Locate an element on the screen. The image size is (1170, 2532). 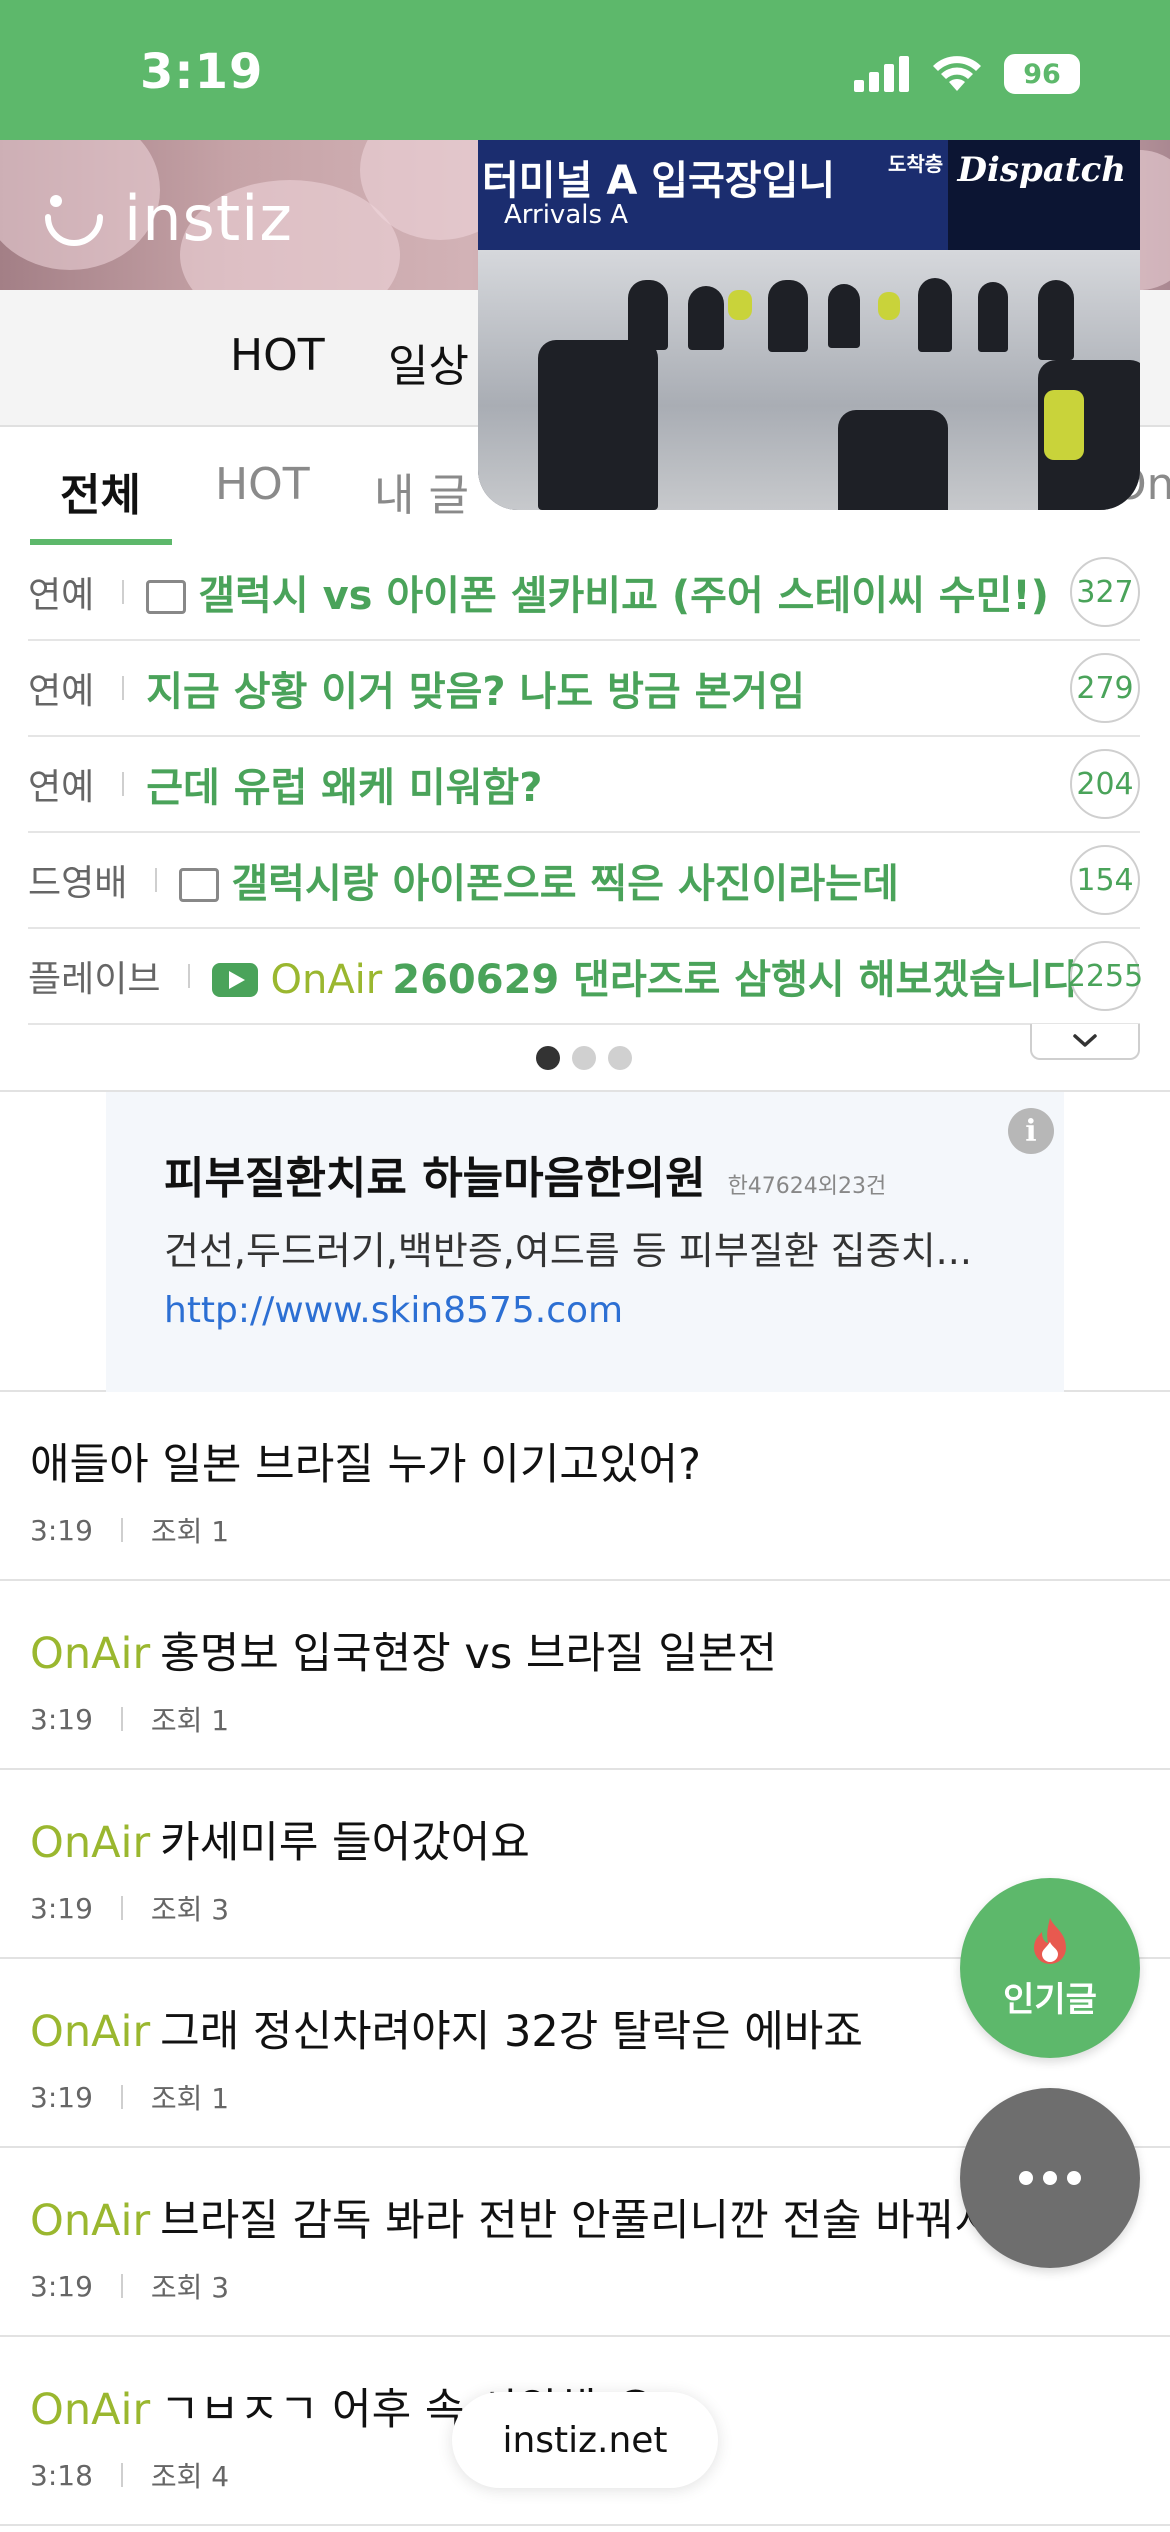
tab-hot: HOT is located at coordinates (262, 484).